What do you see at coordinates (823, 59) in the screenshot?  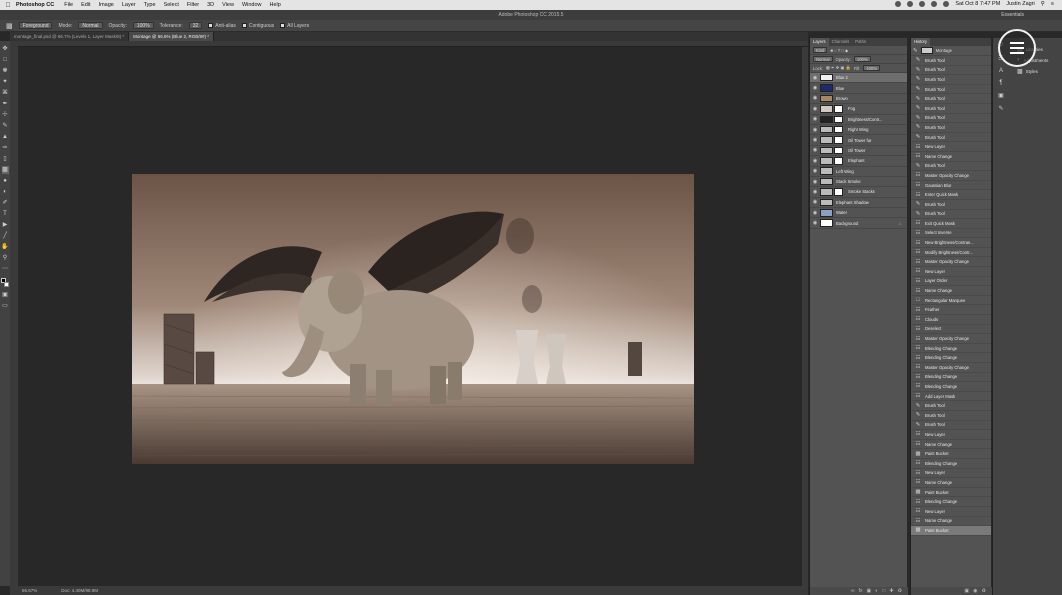 I see `blend-mode-select: Normal` at bounding box center [823, 59].